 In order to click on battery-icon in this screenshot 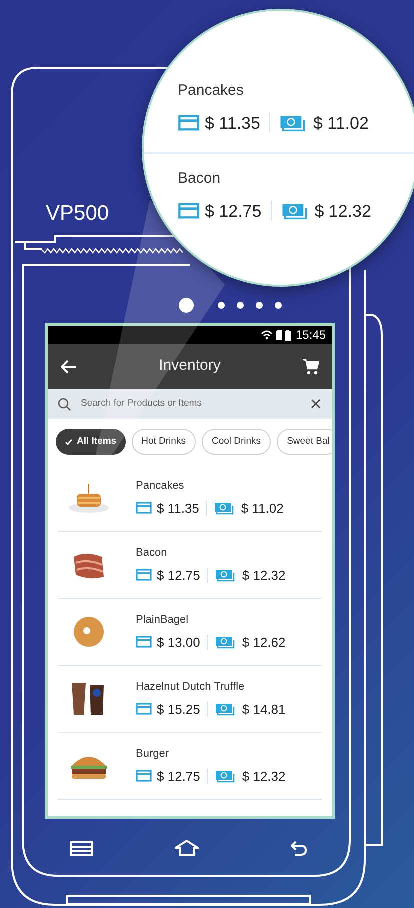, I will do `click(287, 335)`.